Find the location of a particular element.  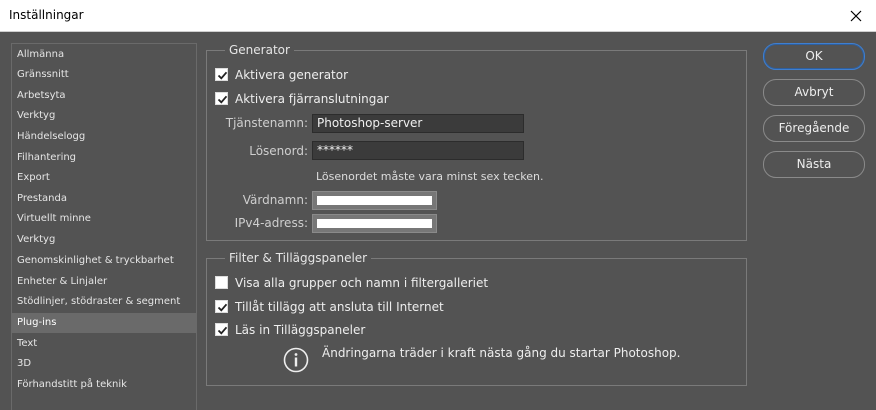

sidebar-item-general: Allmänna is located at coordinates (104, 55).